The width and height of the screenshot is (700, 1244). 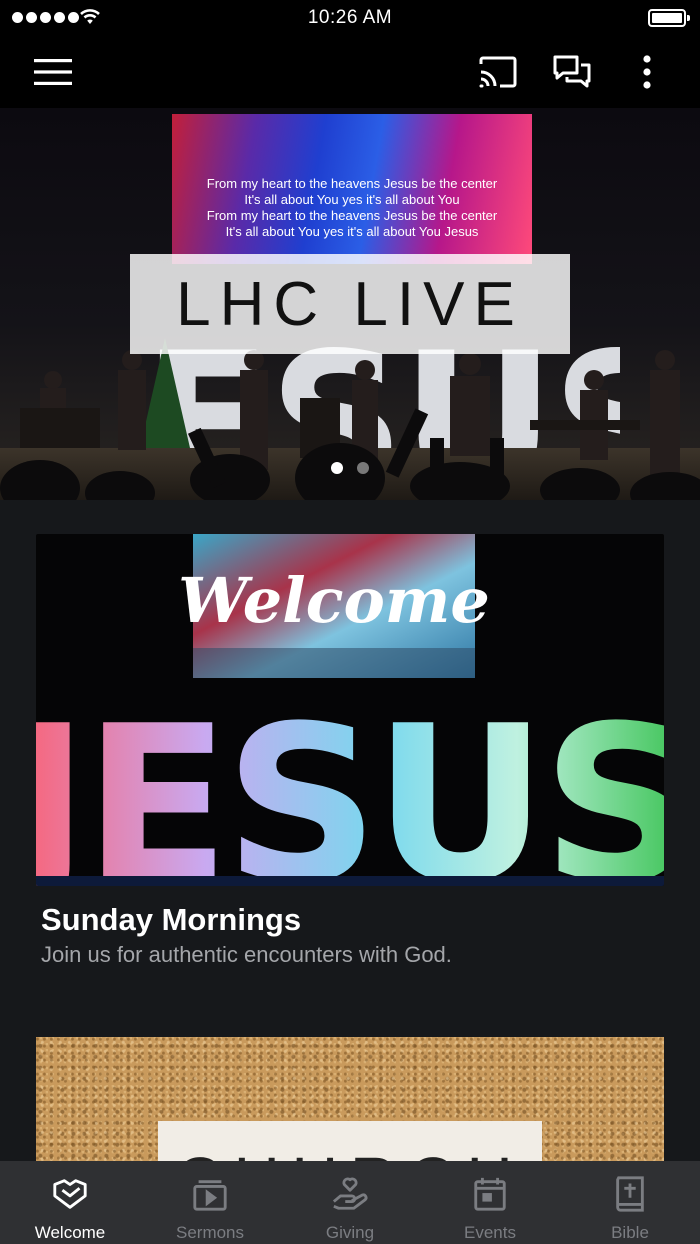 What do you see at coordinates (490, 1194) in the screenshot?
I see `calendar-icon` at bounding box center [490, 1194].